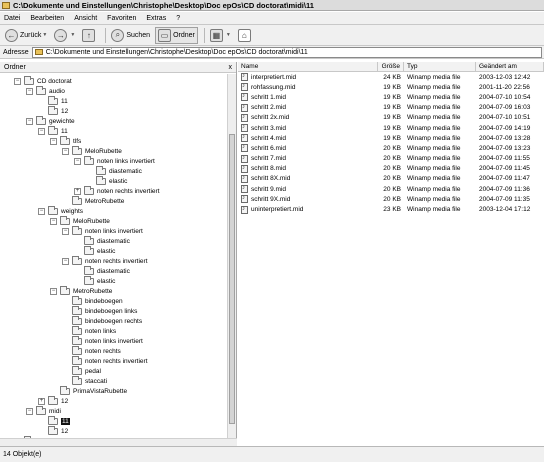  Describe the element at coordinates (118, 442) in the screenshot. I see `horizontal-scrollbar` at that location.